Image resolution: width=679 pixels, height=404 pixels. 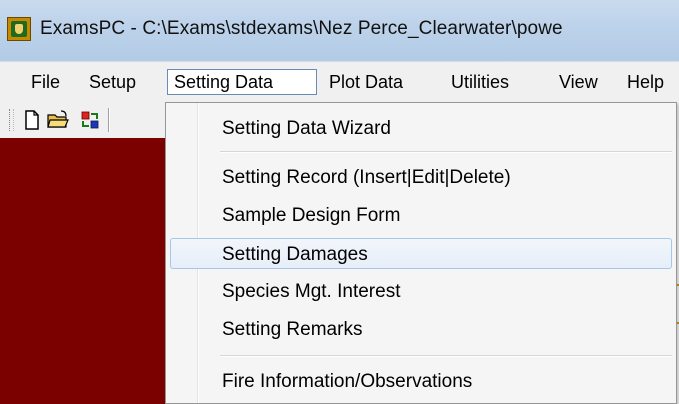 What do you see at coordinates (295, 254) in the screenshot?
I see `menu-item-label: Setting Damages` at bounding box center [295, 254].